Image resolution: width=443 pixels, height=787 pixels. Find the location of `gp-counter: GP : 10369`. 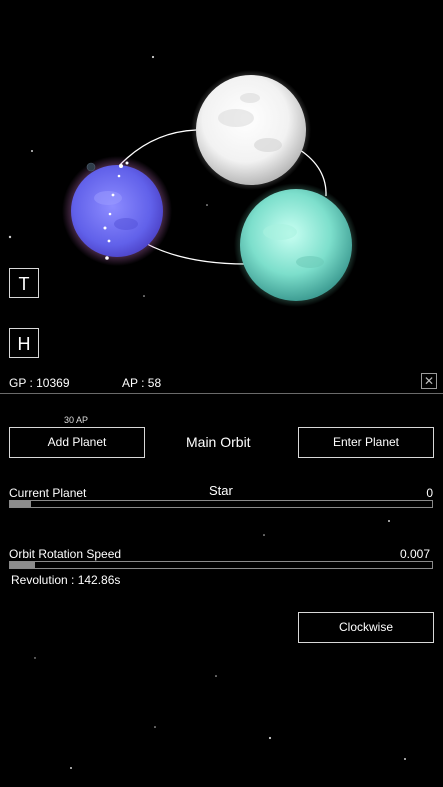

gp-counter: GP : 10369 is located at coordinates (39, 383).